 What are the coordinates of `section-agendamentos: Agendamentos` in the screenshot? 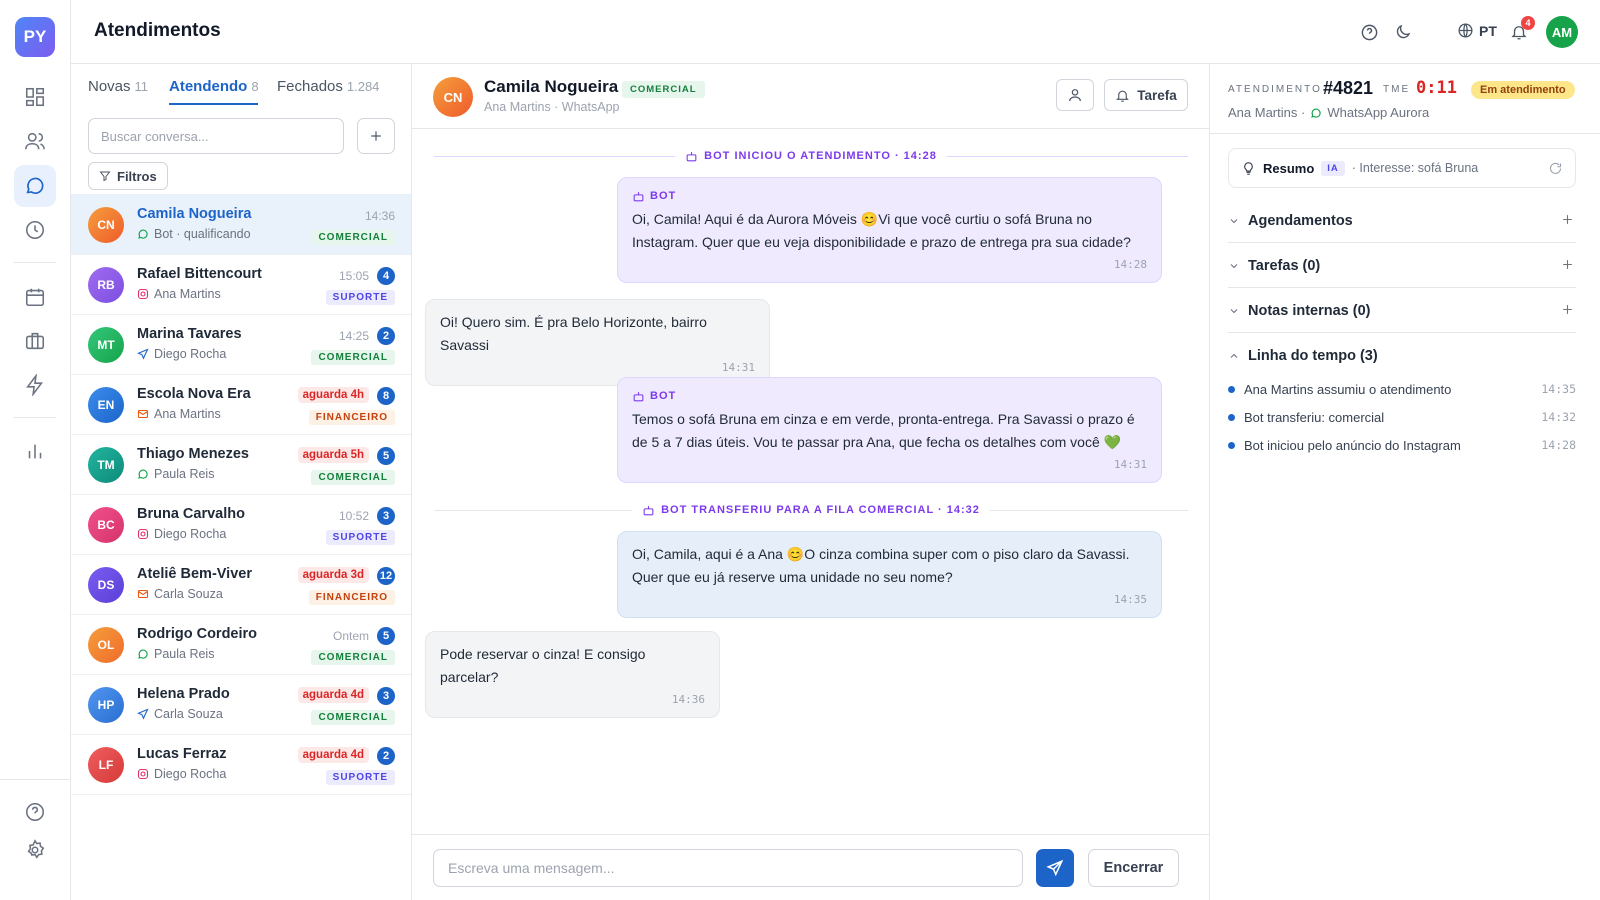 It's located at (1402, 221).